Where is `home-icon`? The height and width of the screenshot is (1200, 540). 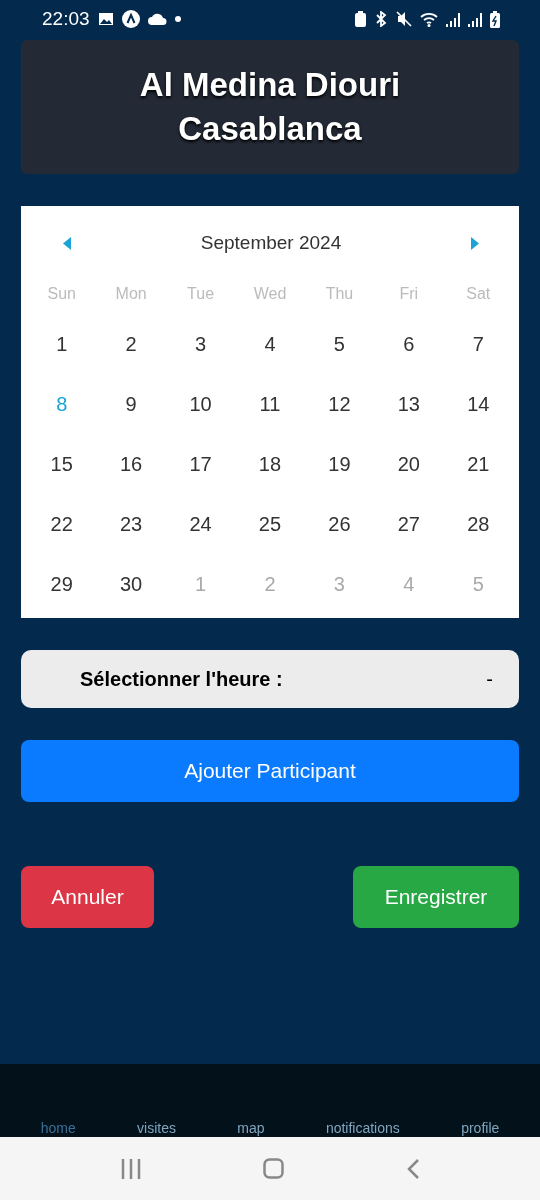
home-icon is located at coordinates (274, 1168).